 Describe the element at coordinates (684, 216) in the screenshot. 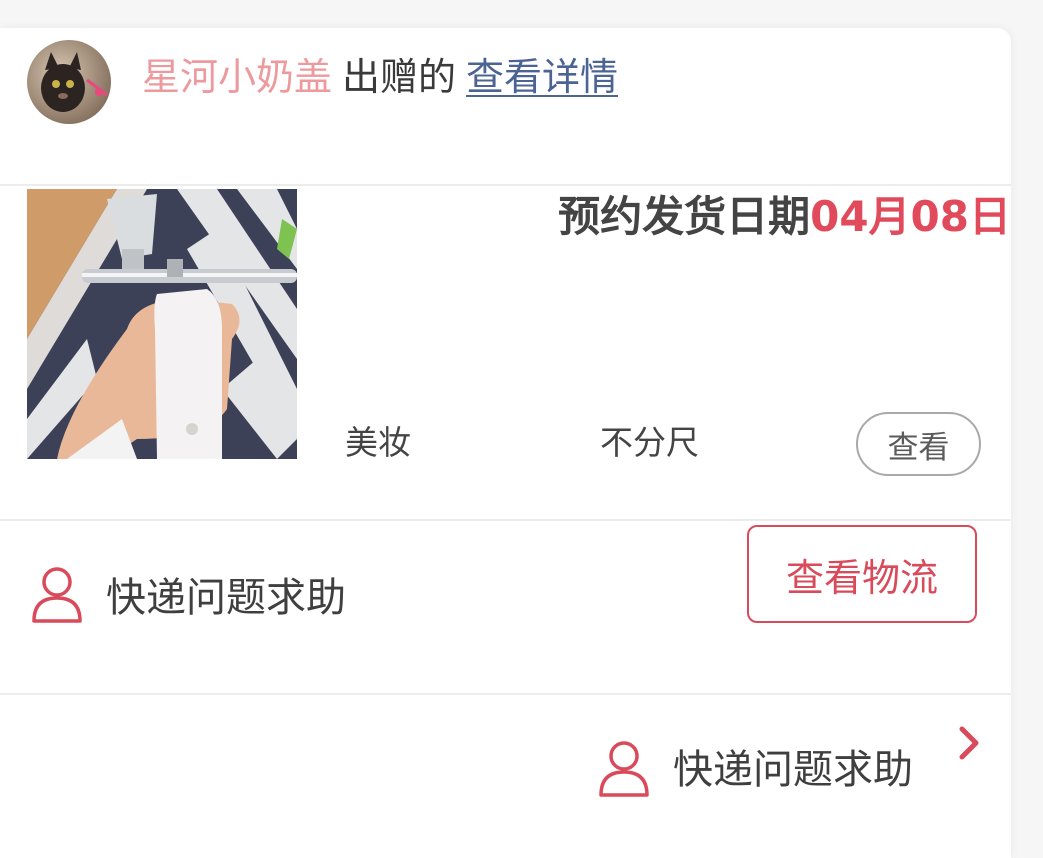

I see `ship-date-label: 预约发货日期` at that location.